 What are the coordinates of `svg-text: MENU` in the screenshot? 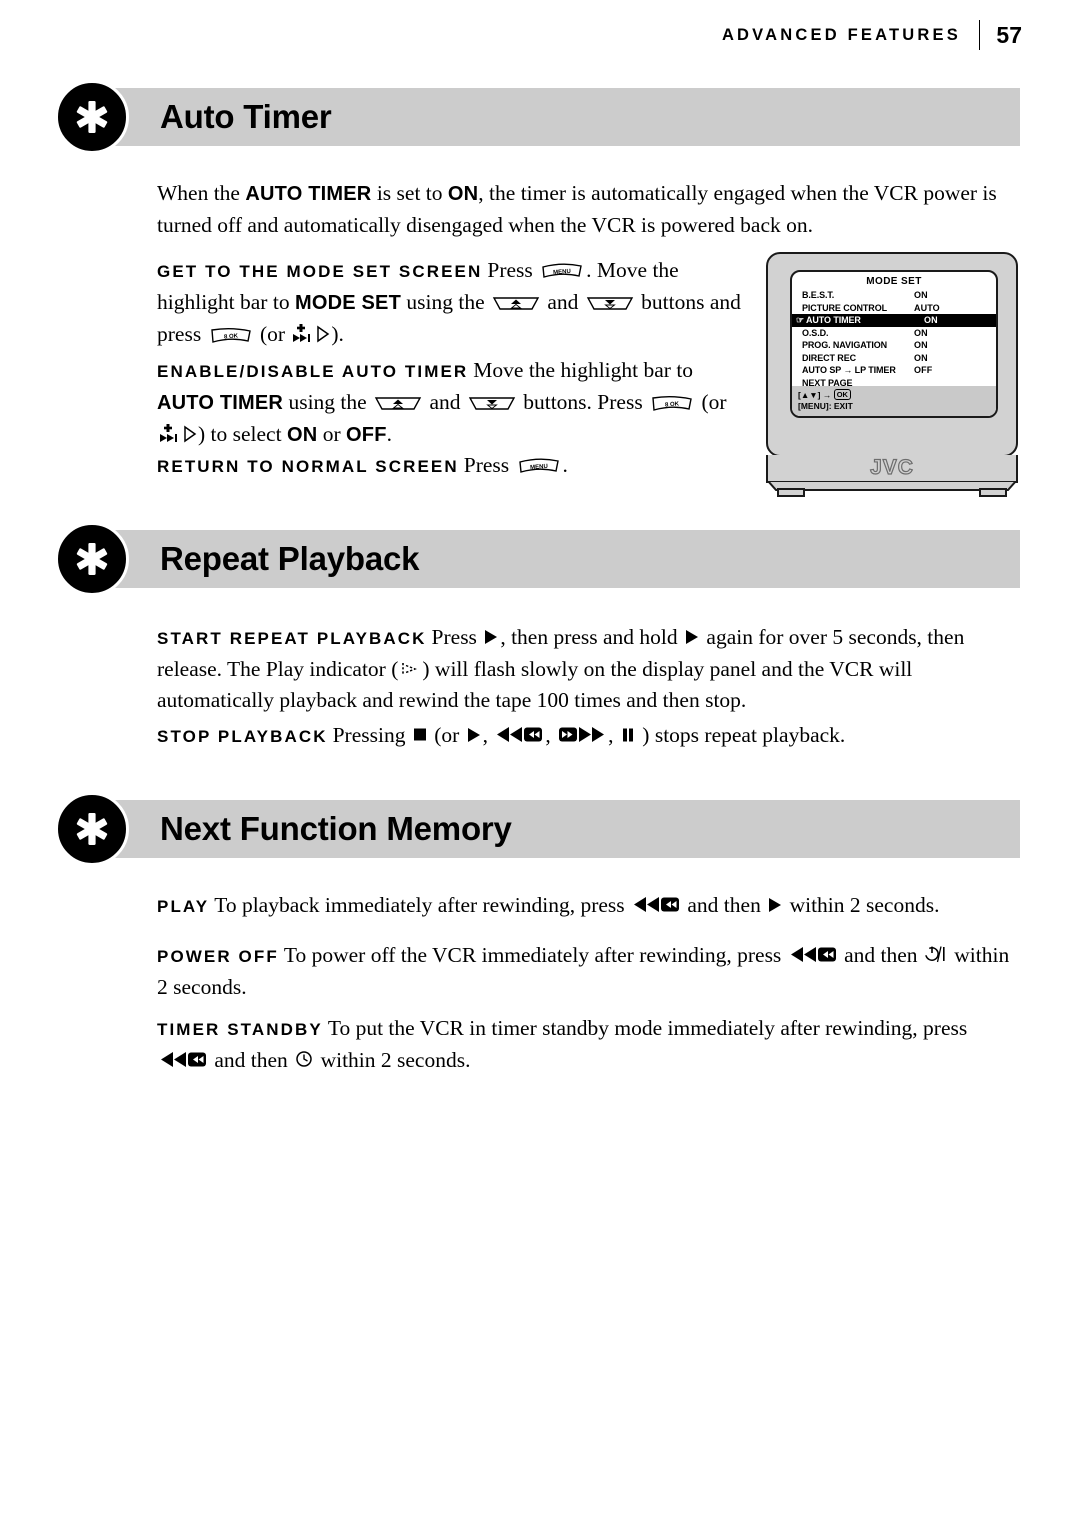 It's located at (539, 467).